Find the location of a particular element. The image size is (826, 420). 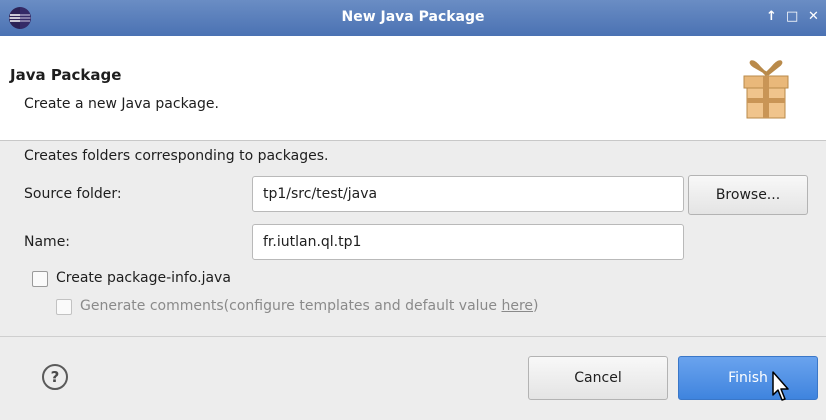

footer-separator is located at coordinates (413, 336).